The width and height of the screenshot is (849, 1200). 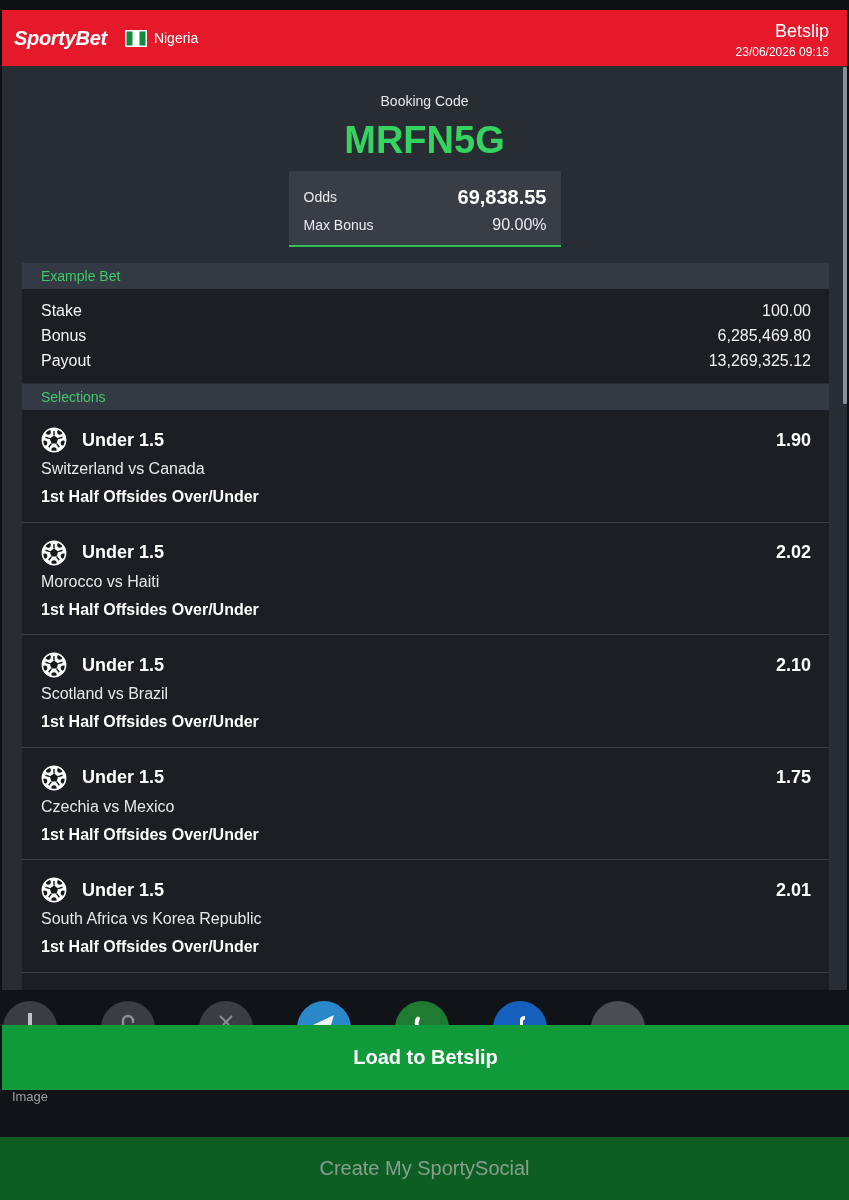 I want to click on match-name: Morocco vs Haiti, so click(x=101, y=581).